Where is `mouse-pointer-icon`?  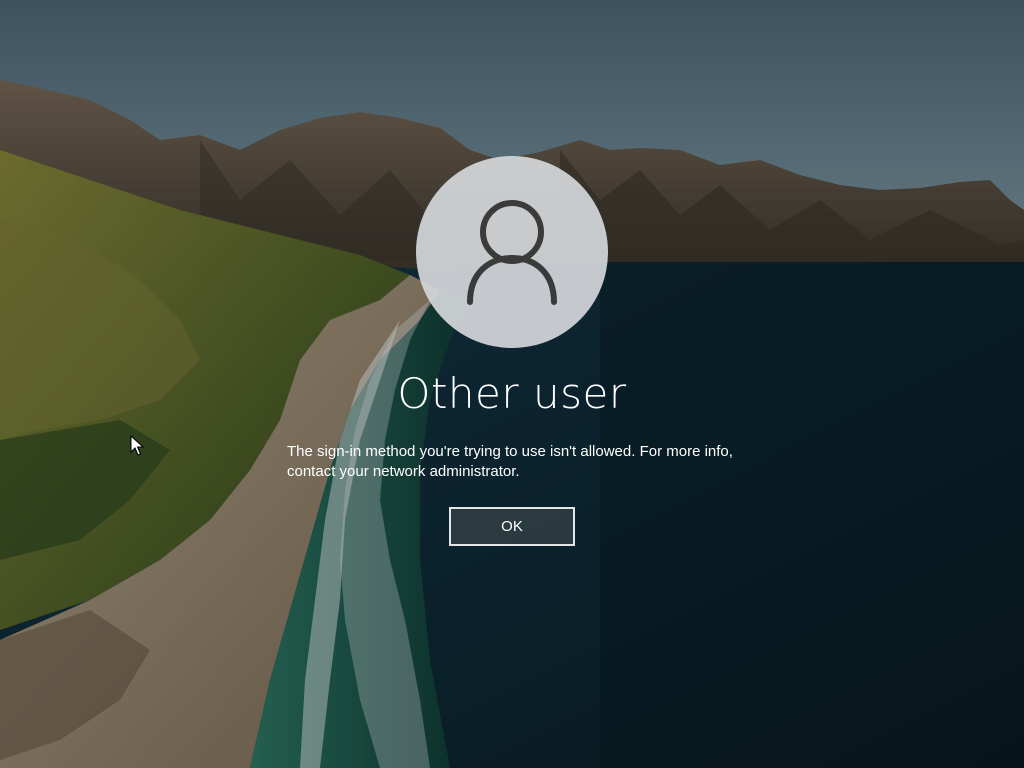 mouse-pointer-icon is located at coordinates (137, 445).